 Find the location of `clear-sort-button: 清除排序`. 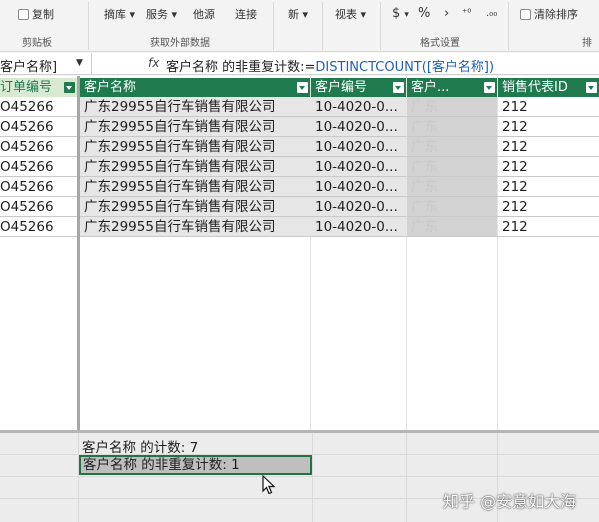

clear-sort-button: 清除排序 is located at coordinates (549, 14).